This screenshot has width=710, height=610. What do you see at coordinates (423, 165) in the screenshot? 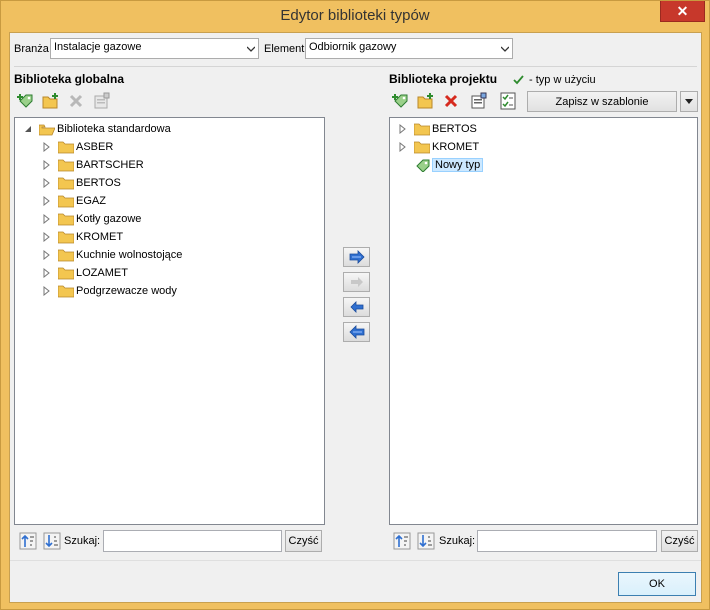
I see `tag-icon` at bounding box center [423, 165].